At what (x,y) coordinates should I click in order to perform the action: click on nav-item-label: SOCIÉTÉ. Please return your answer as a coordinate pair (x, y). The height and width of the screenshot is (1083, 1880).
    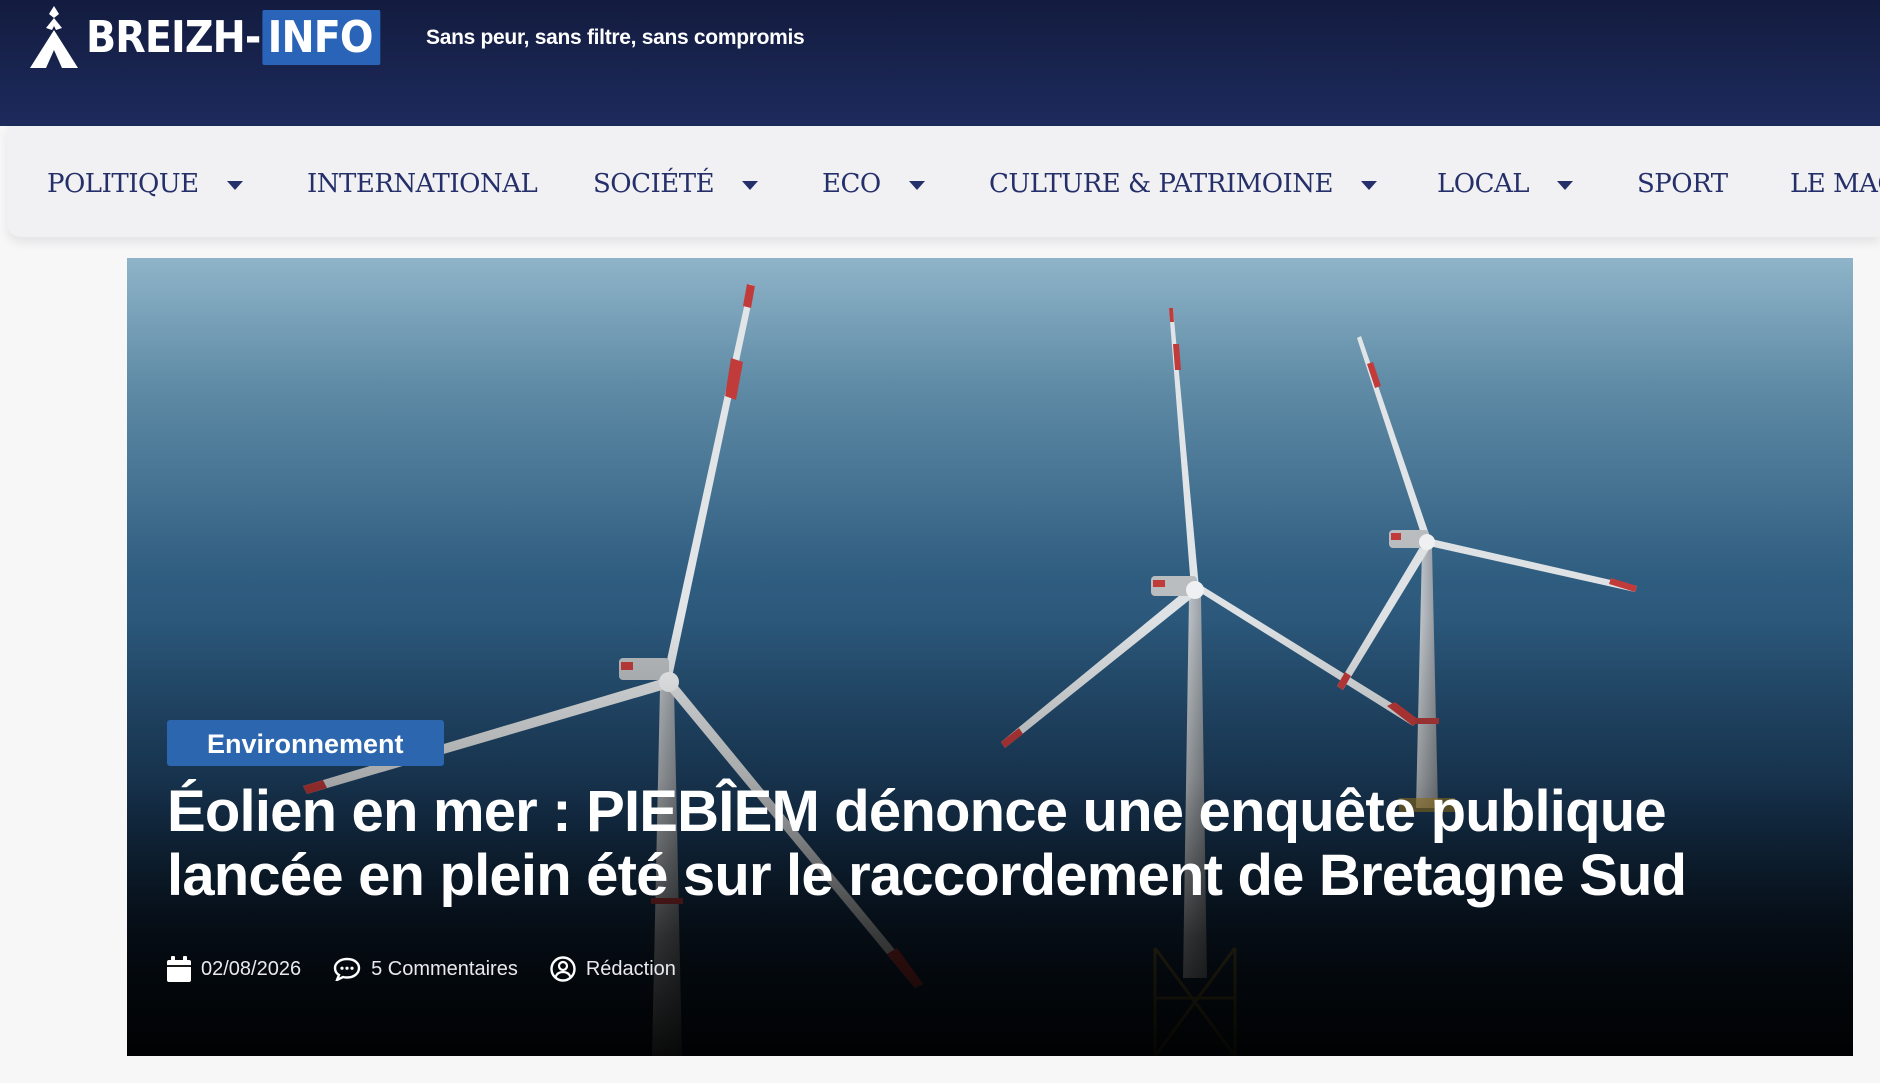
    Looking at the image, I should click on (654, 184).